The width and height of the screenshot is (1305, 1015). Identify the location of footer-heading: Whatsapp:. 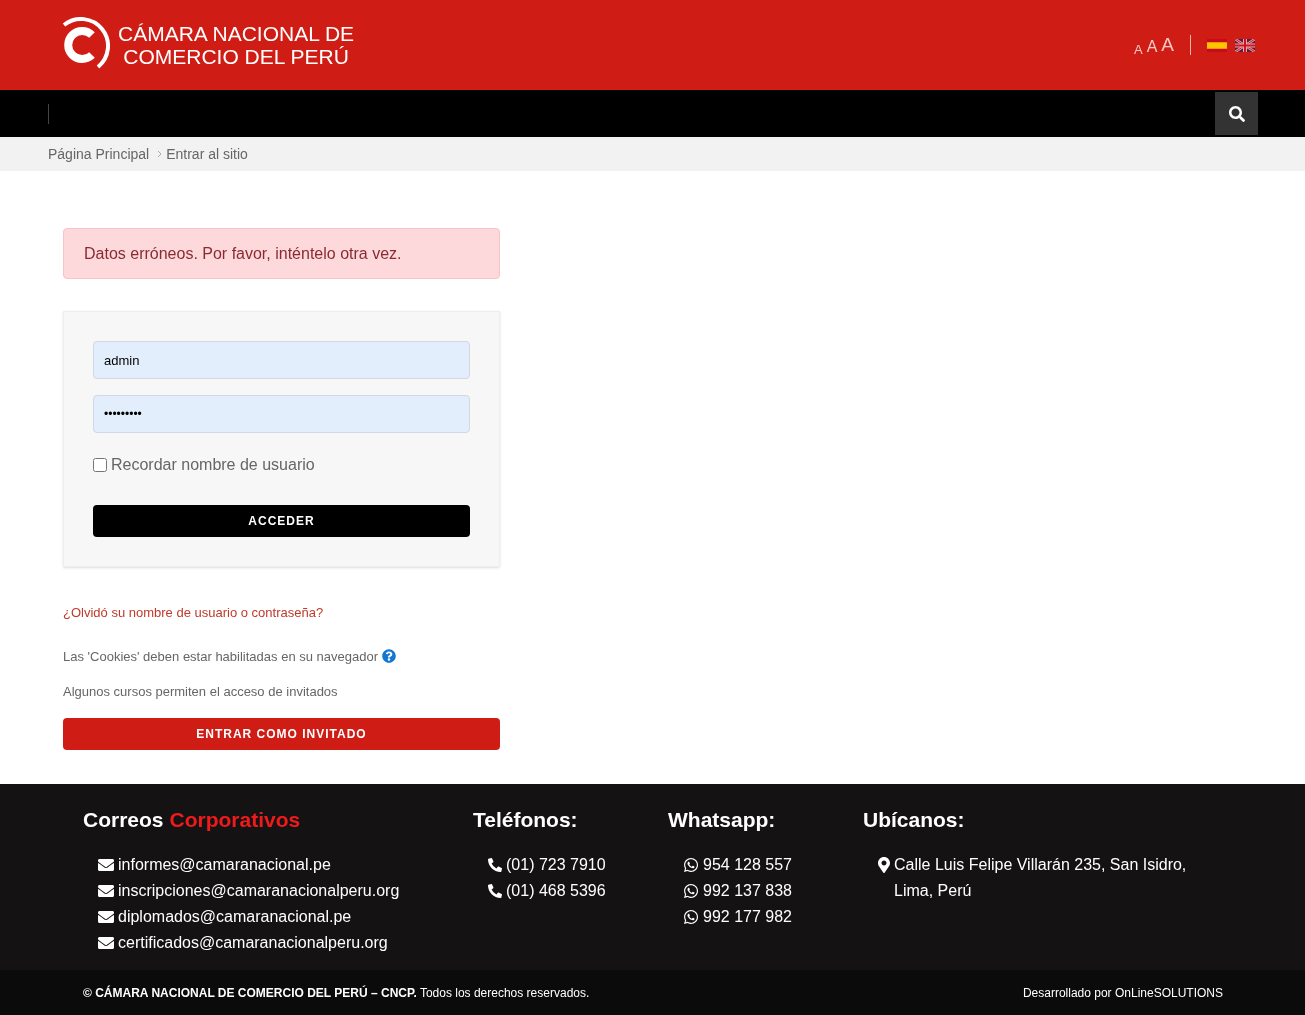
(722, 820).